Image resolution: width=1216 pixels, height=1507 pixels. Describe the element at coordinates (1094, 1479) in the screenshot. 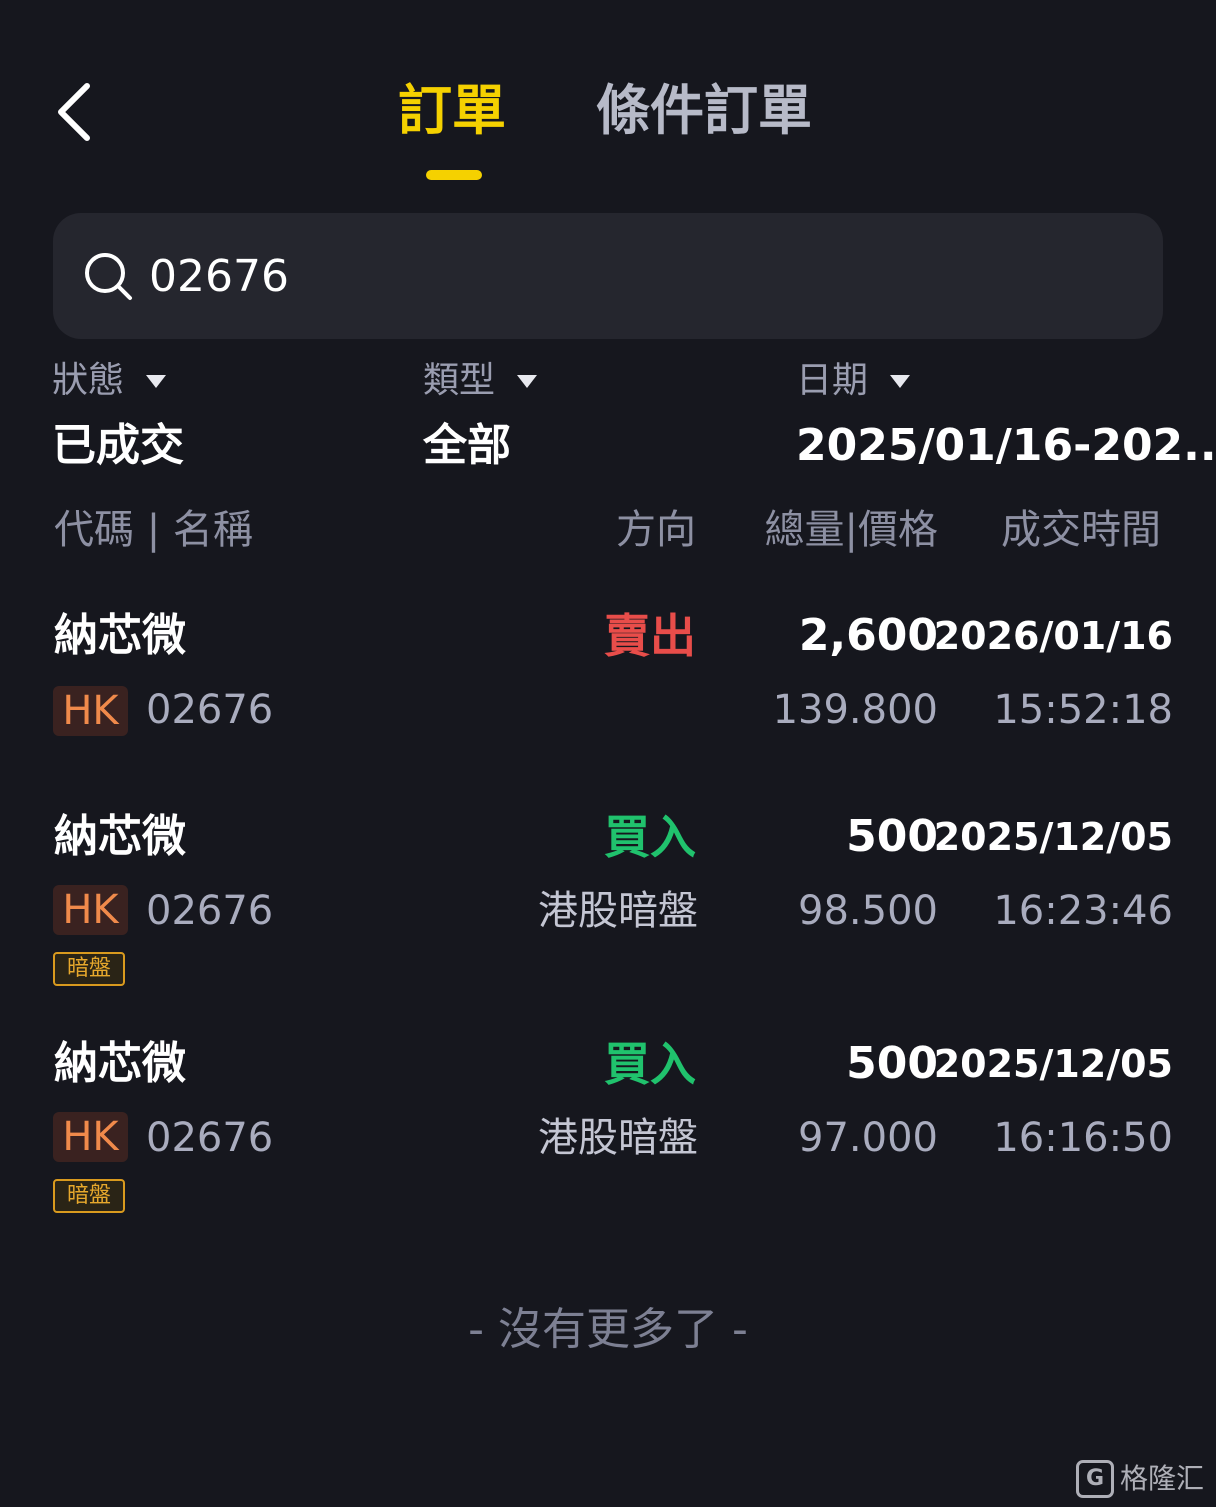

I see `watermark-logo-icon: G` at that location.